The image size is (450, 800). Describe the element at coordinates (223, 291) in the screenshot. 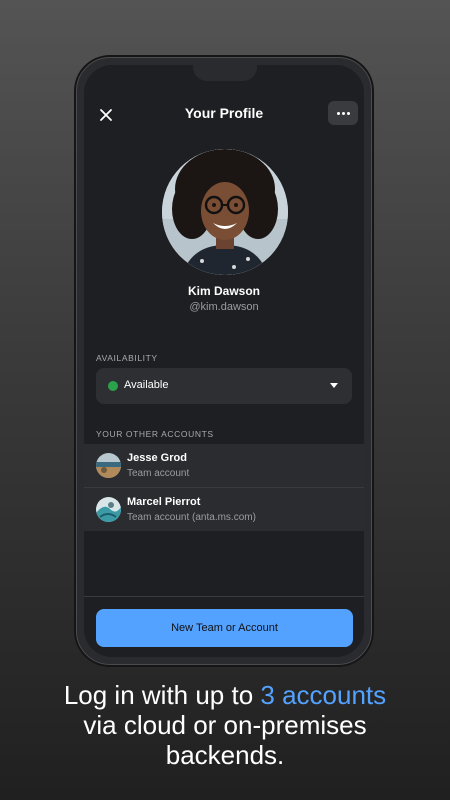

I see `profile-name: Kim Dawson` at that location.